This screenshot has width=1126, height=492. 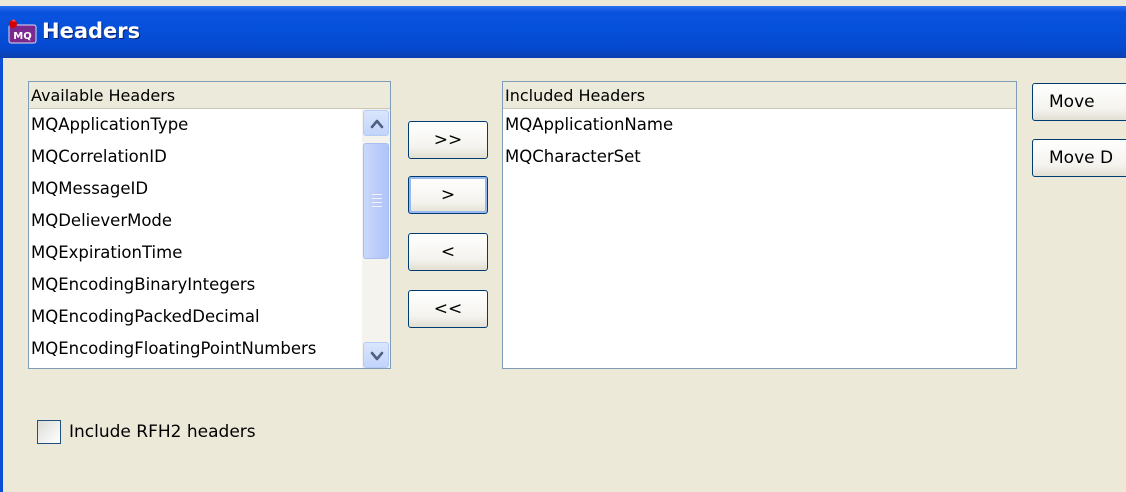 What do you see at coordinates (91, 31) in the screenshot?
I see `window-title: Headers` at bounding box center [91, 31].